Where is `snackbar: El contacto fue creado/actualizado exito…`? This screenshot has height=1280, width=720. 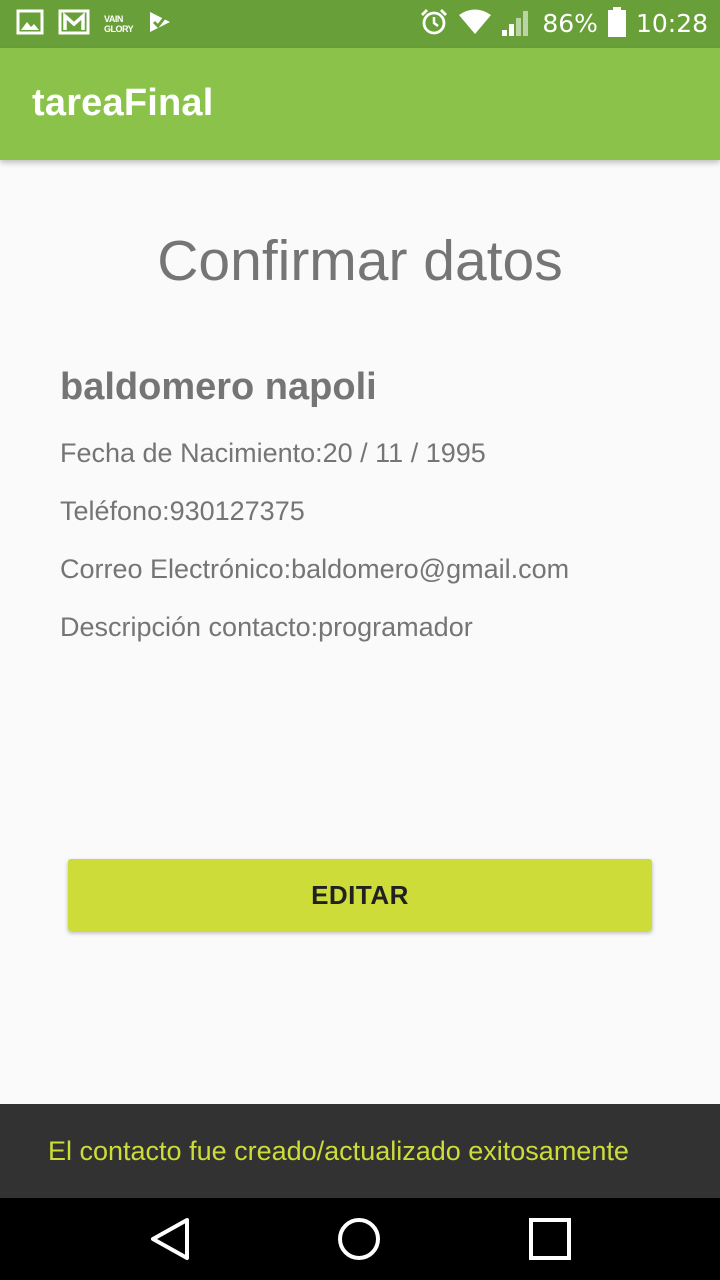 snackbar: El contacto fue creado/actualizado exito… is located at coordinates (360, 1151).